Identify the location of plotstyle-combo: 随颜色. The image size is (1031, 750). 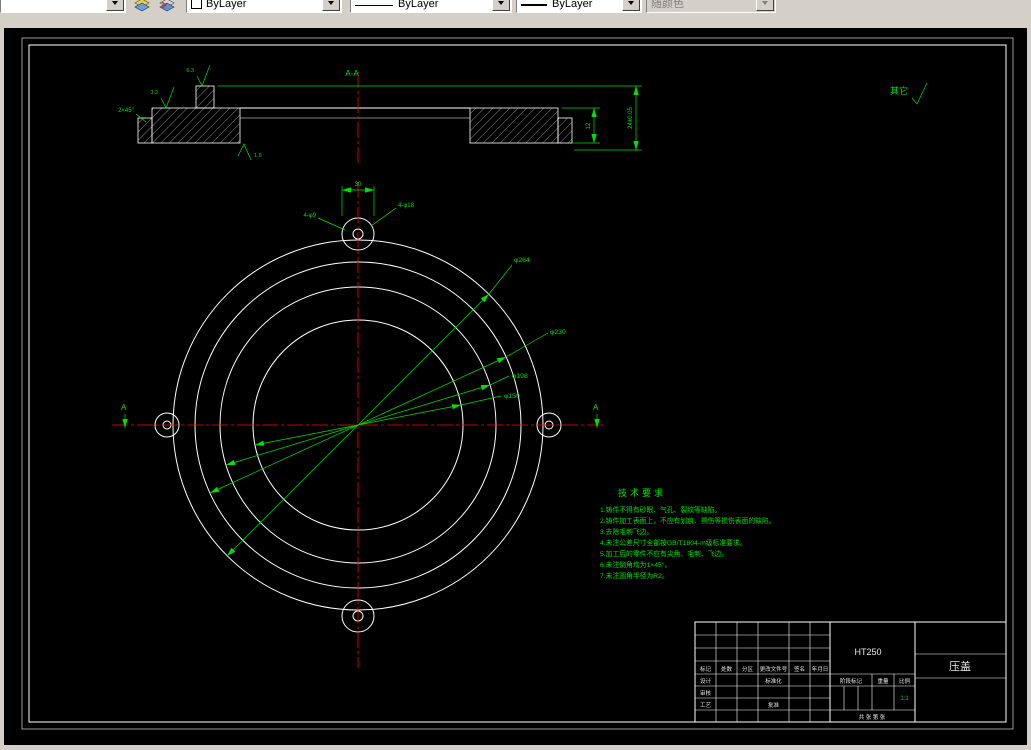
(711, 6).